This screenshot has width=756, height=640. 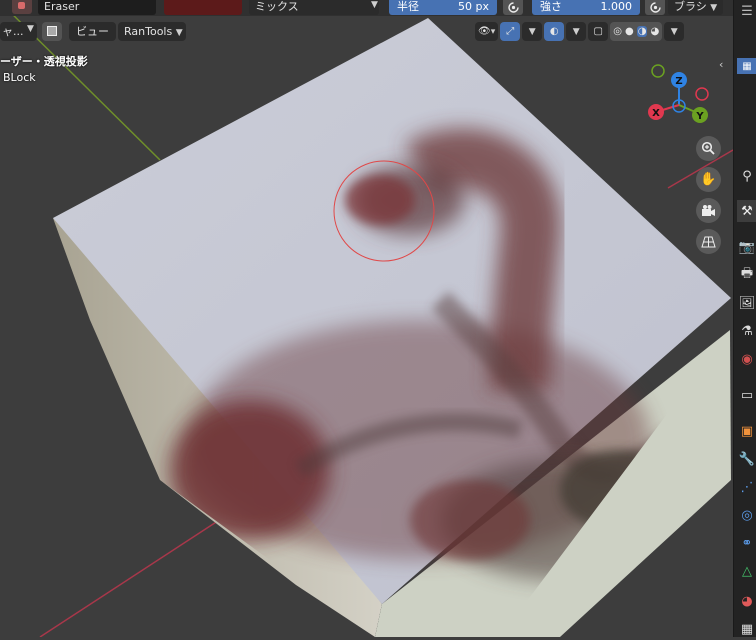 I want to click on object-icon: ▣, so click(x=746, y=431).